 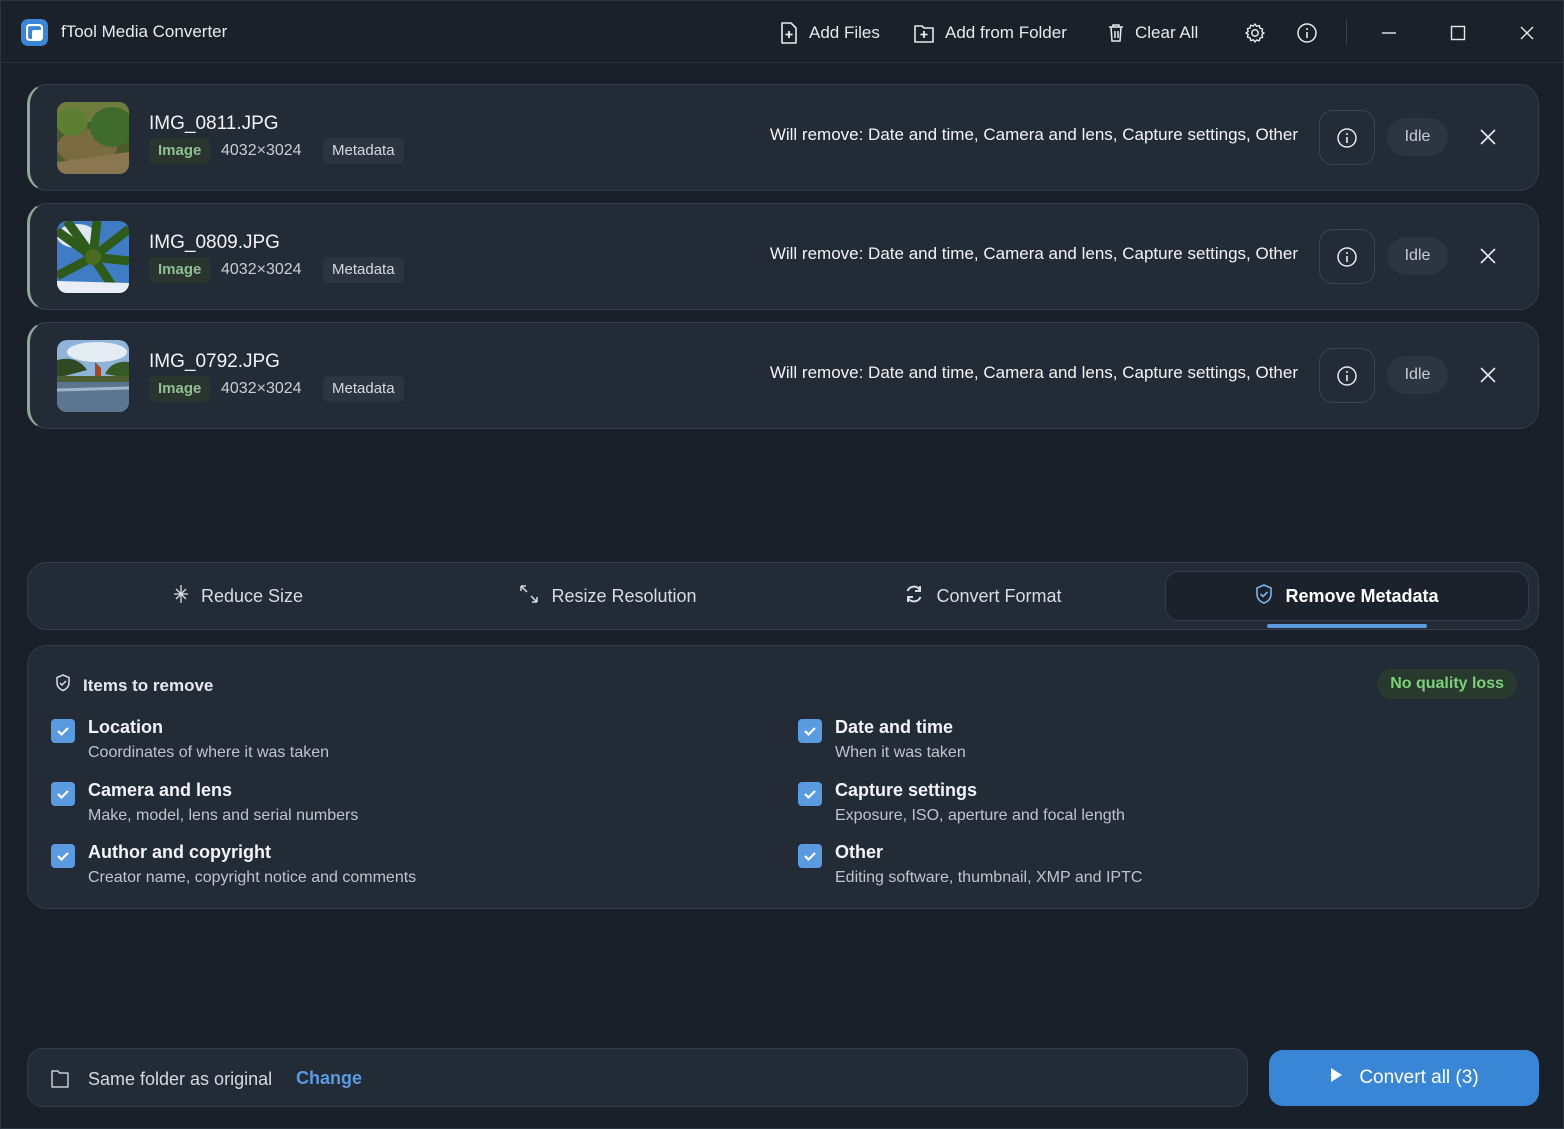 I want to click on maximize-button, so click(x=1458, y=33).